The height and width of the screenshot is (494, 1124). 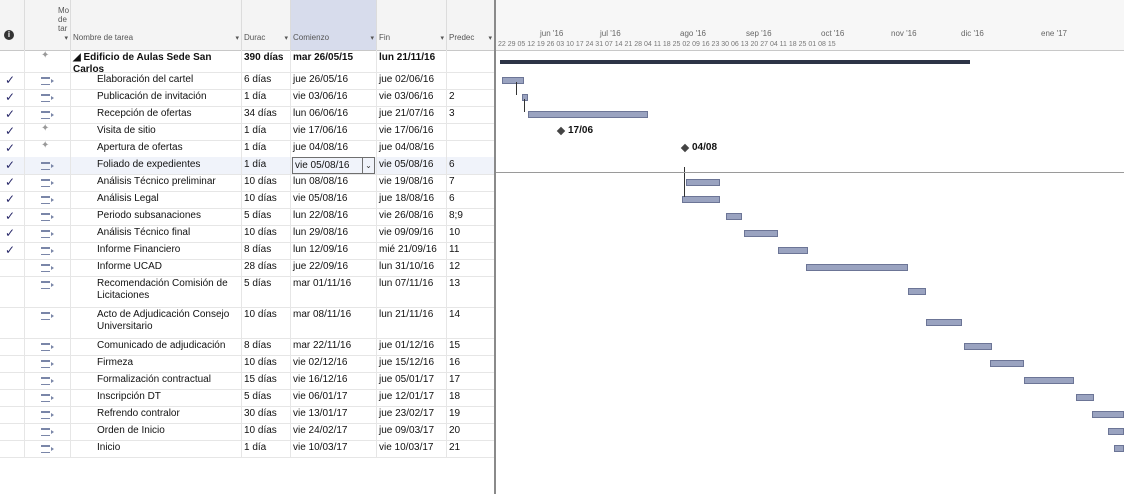 I want to click on indicators-column-header: i, so click(x=12, y=25).